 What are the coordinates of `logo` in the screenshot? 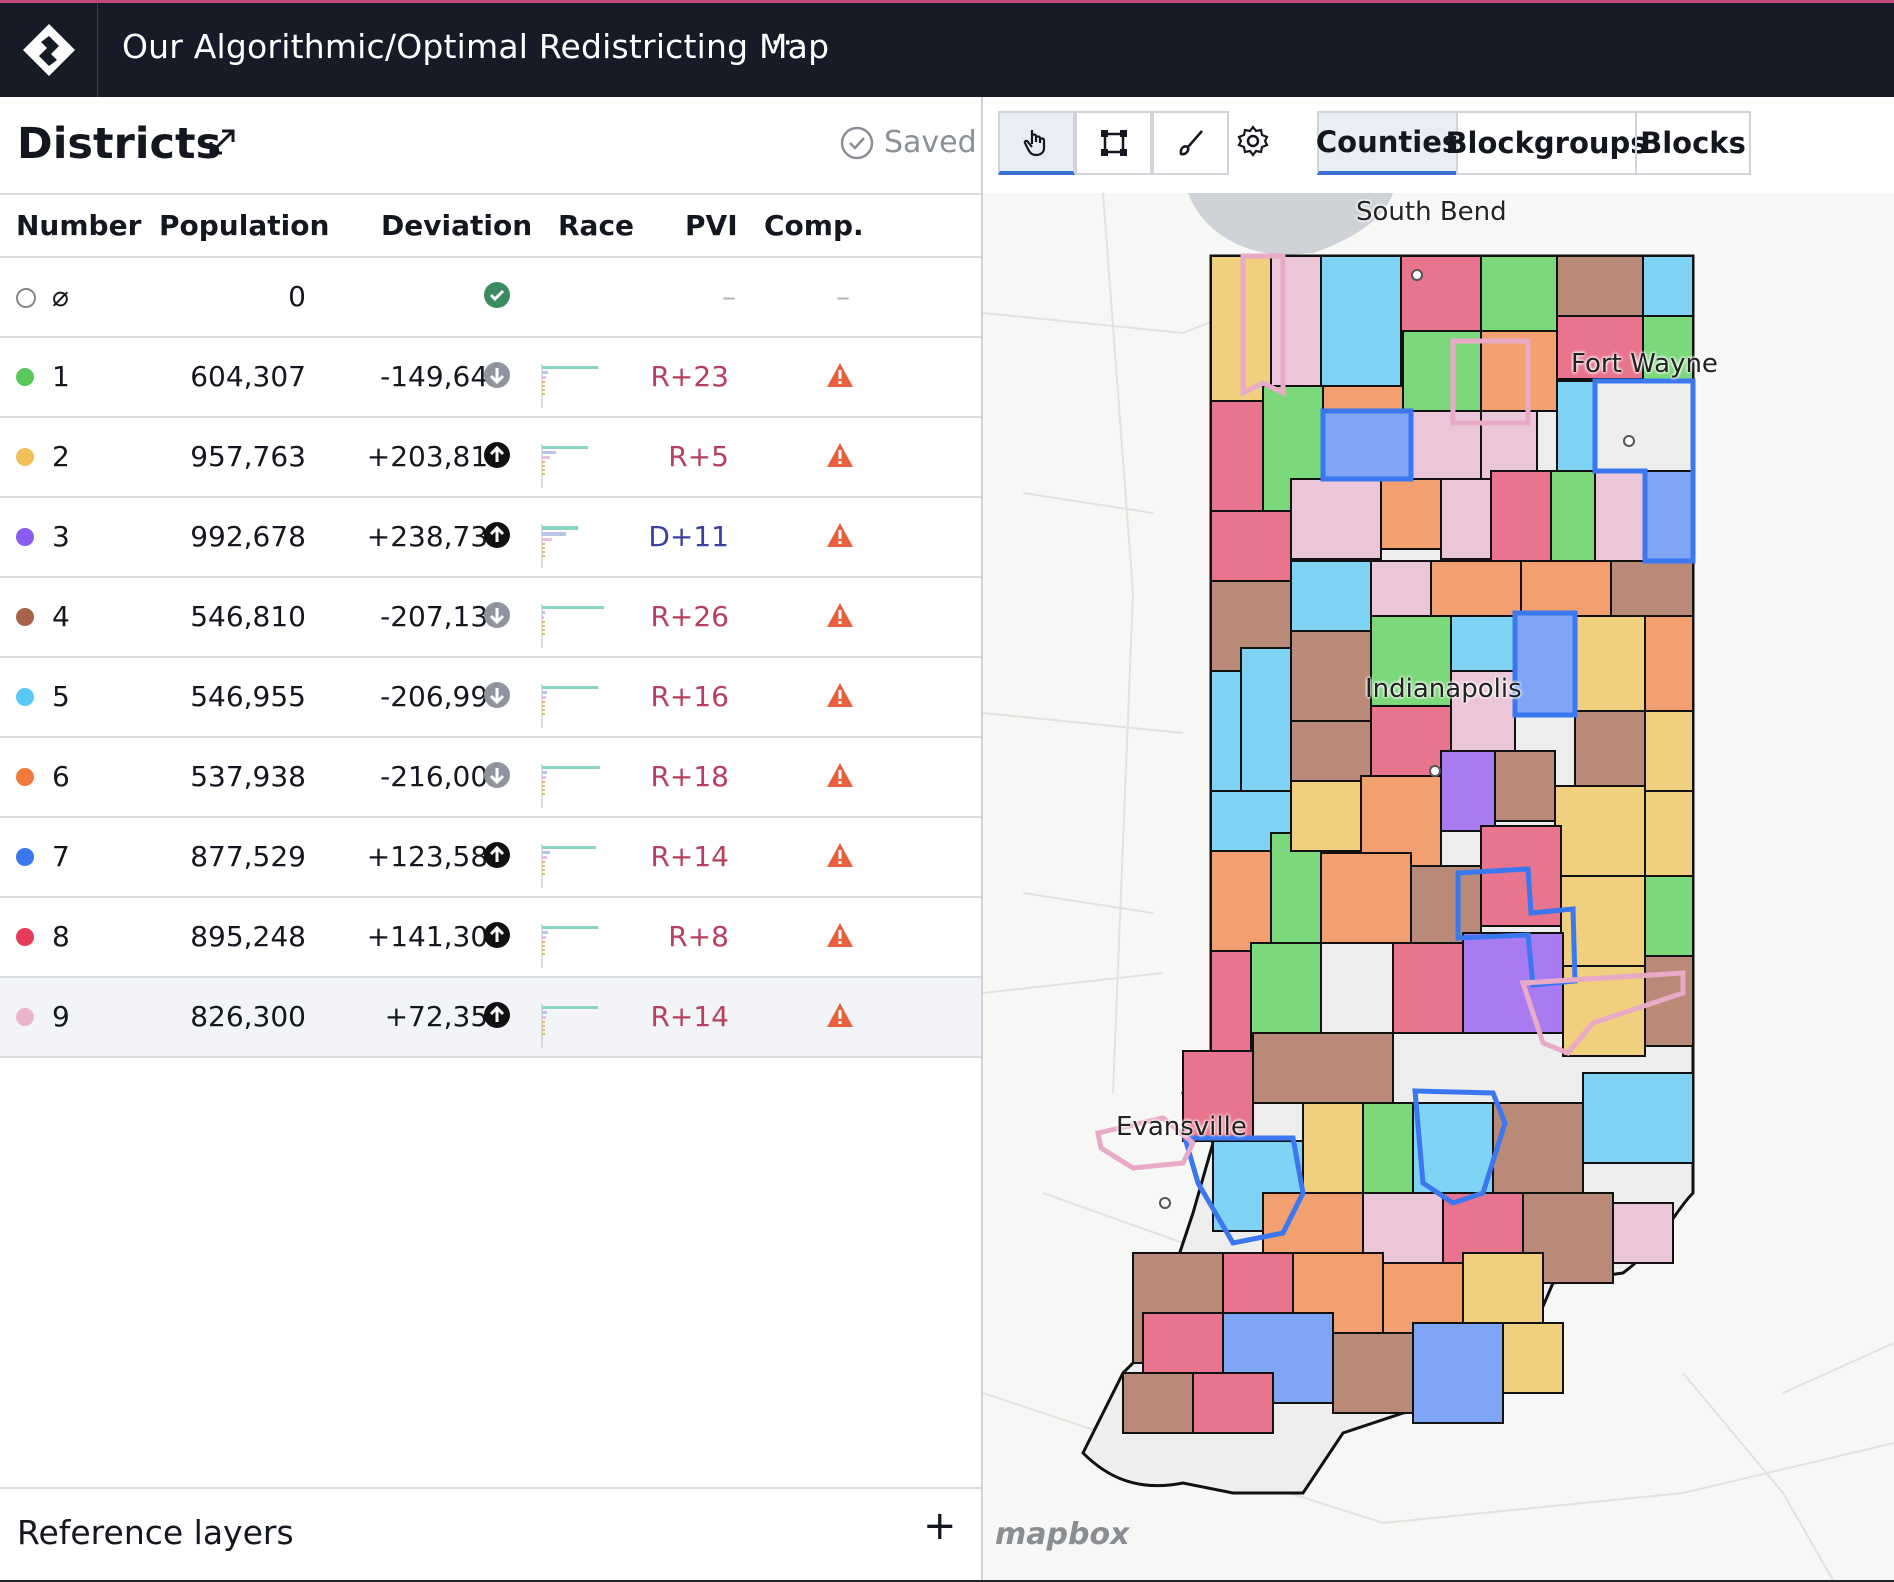 It's located at (49, 50).